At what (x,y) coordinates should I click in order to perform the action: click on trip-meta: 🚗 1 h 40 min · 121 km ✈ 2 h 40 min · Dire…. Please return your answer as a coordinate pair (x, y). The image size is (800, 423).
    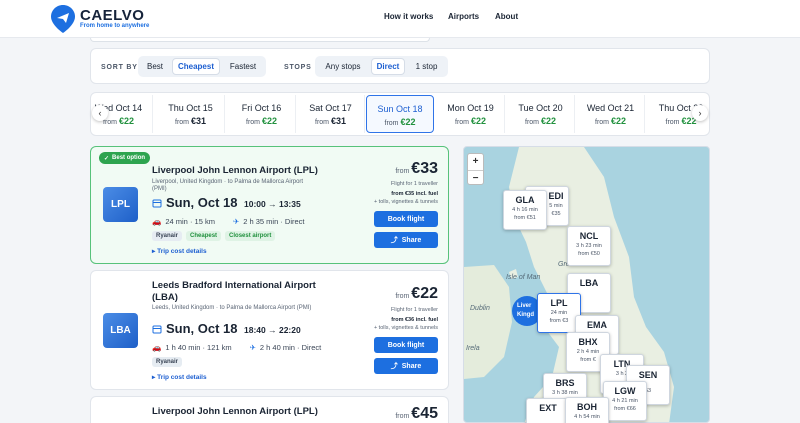
    Looking at the image, I should click on (236, 347).